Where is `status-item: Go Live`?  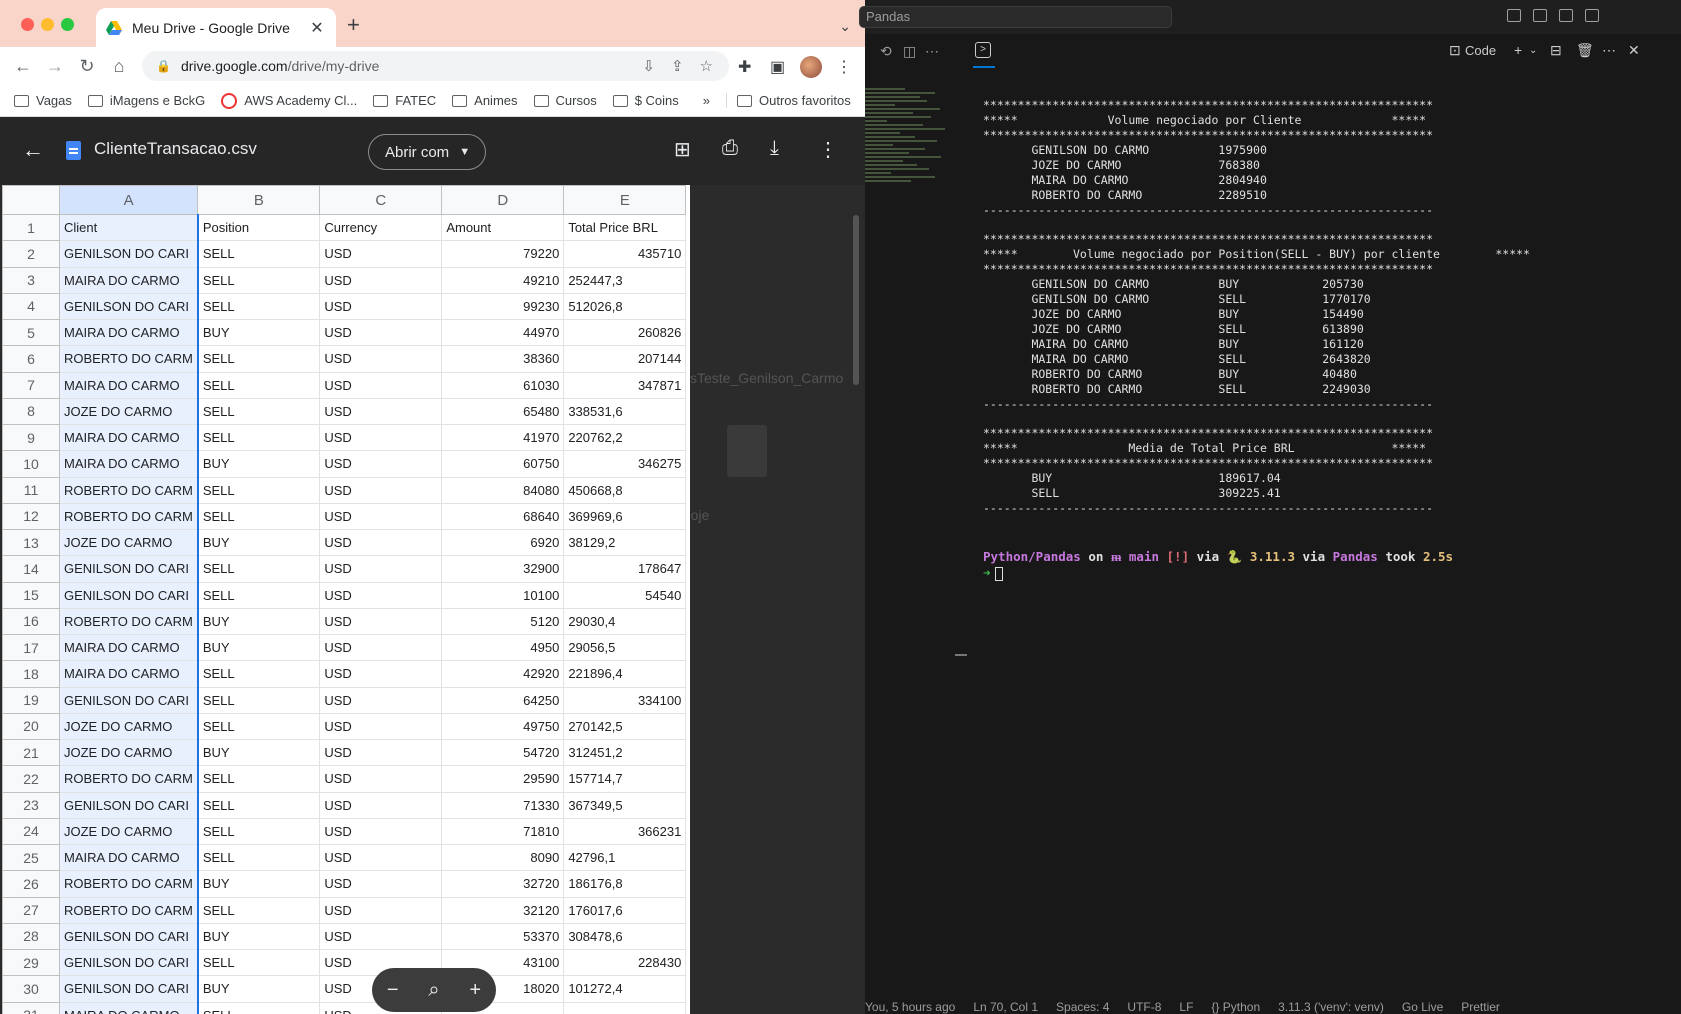 status-item: Go Live is located at coordinates (1422, 1007).